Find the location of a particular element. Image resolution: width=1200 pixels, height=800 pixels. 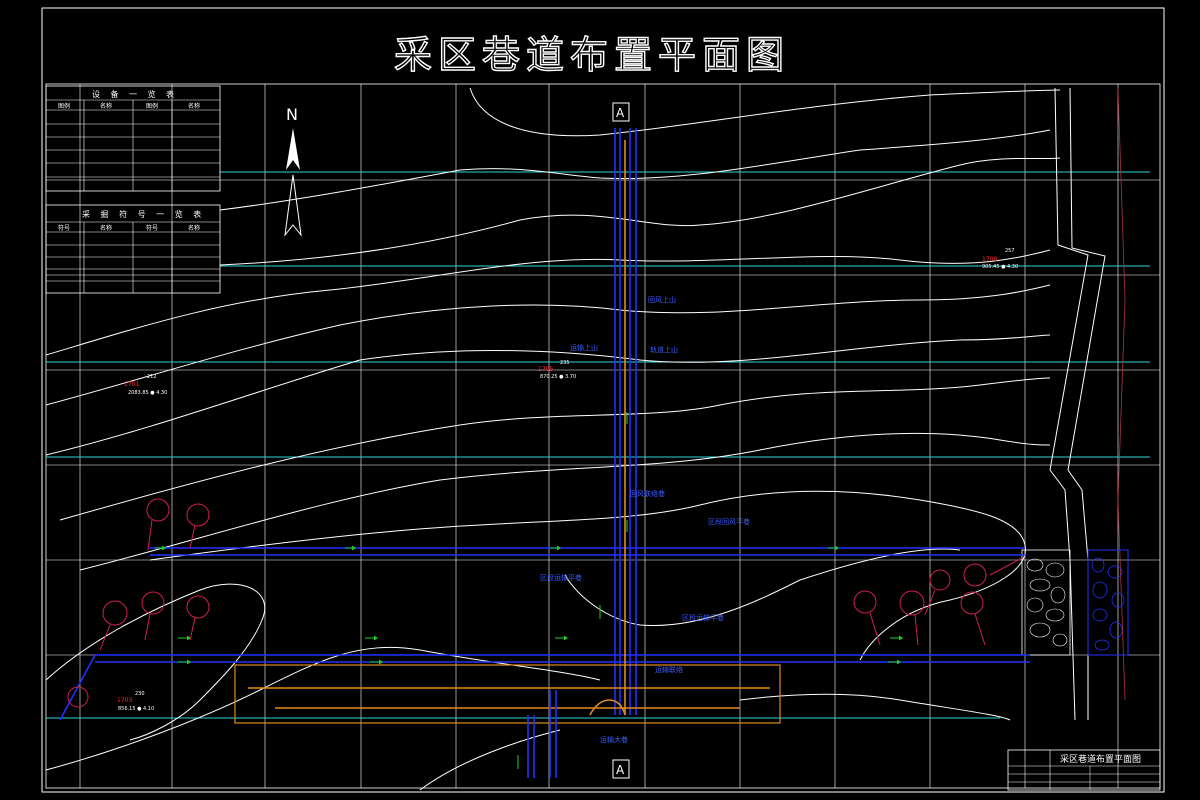

svg-text: 采区巷道布置平面图 is located at coordinates (1100, 759).